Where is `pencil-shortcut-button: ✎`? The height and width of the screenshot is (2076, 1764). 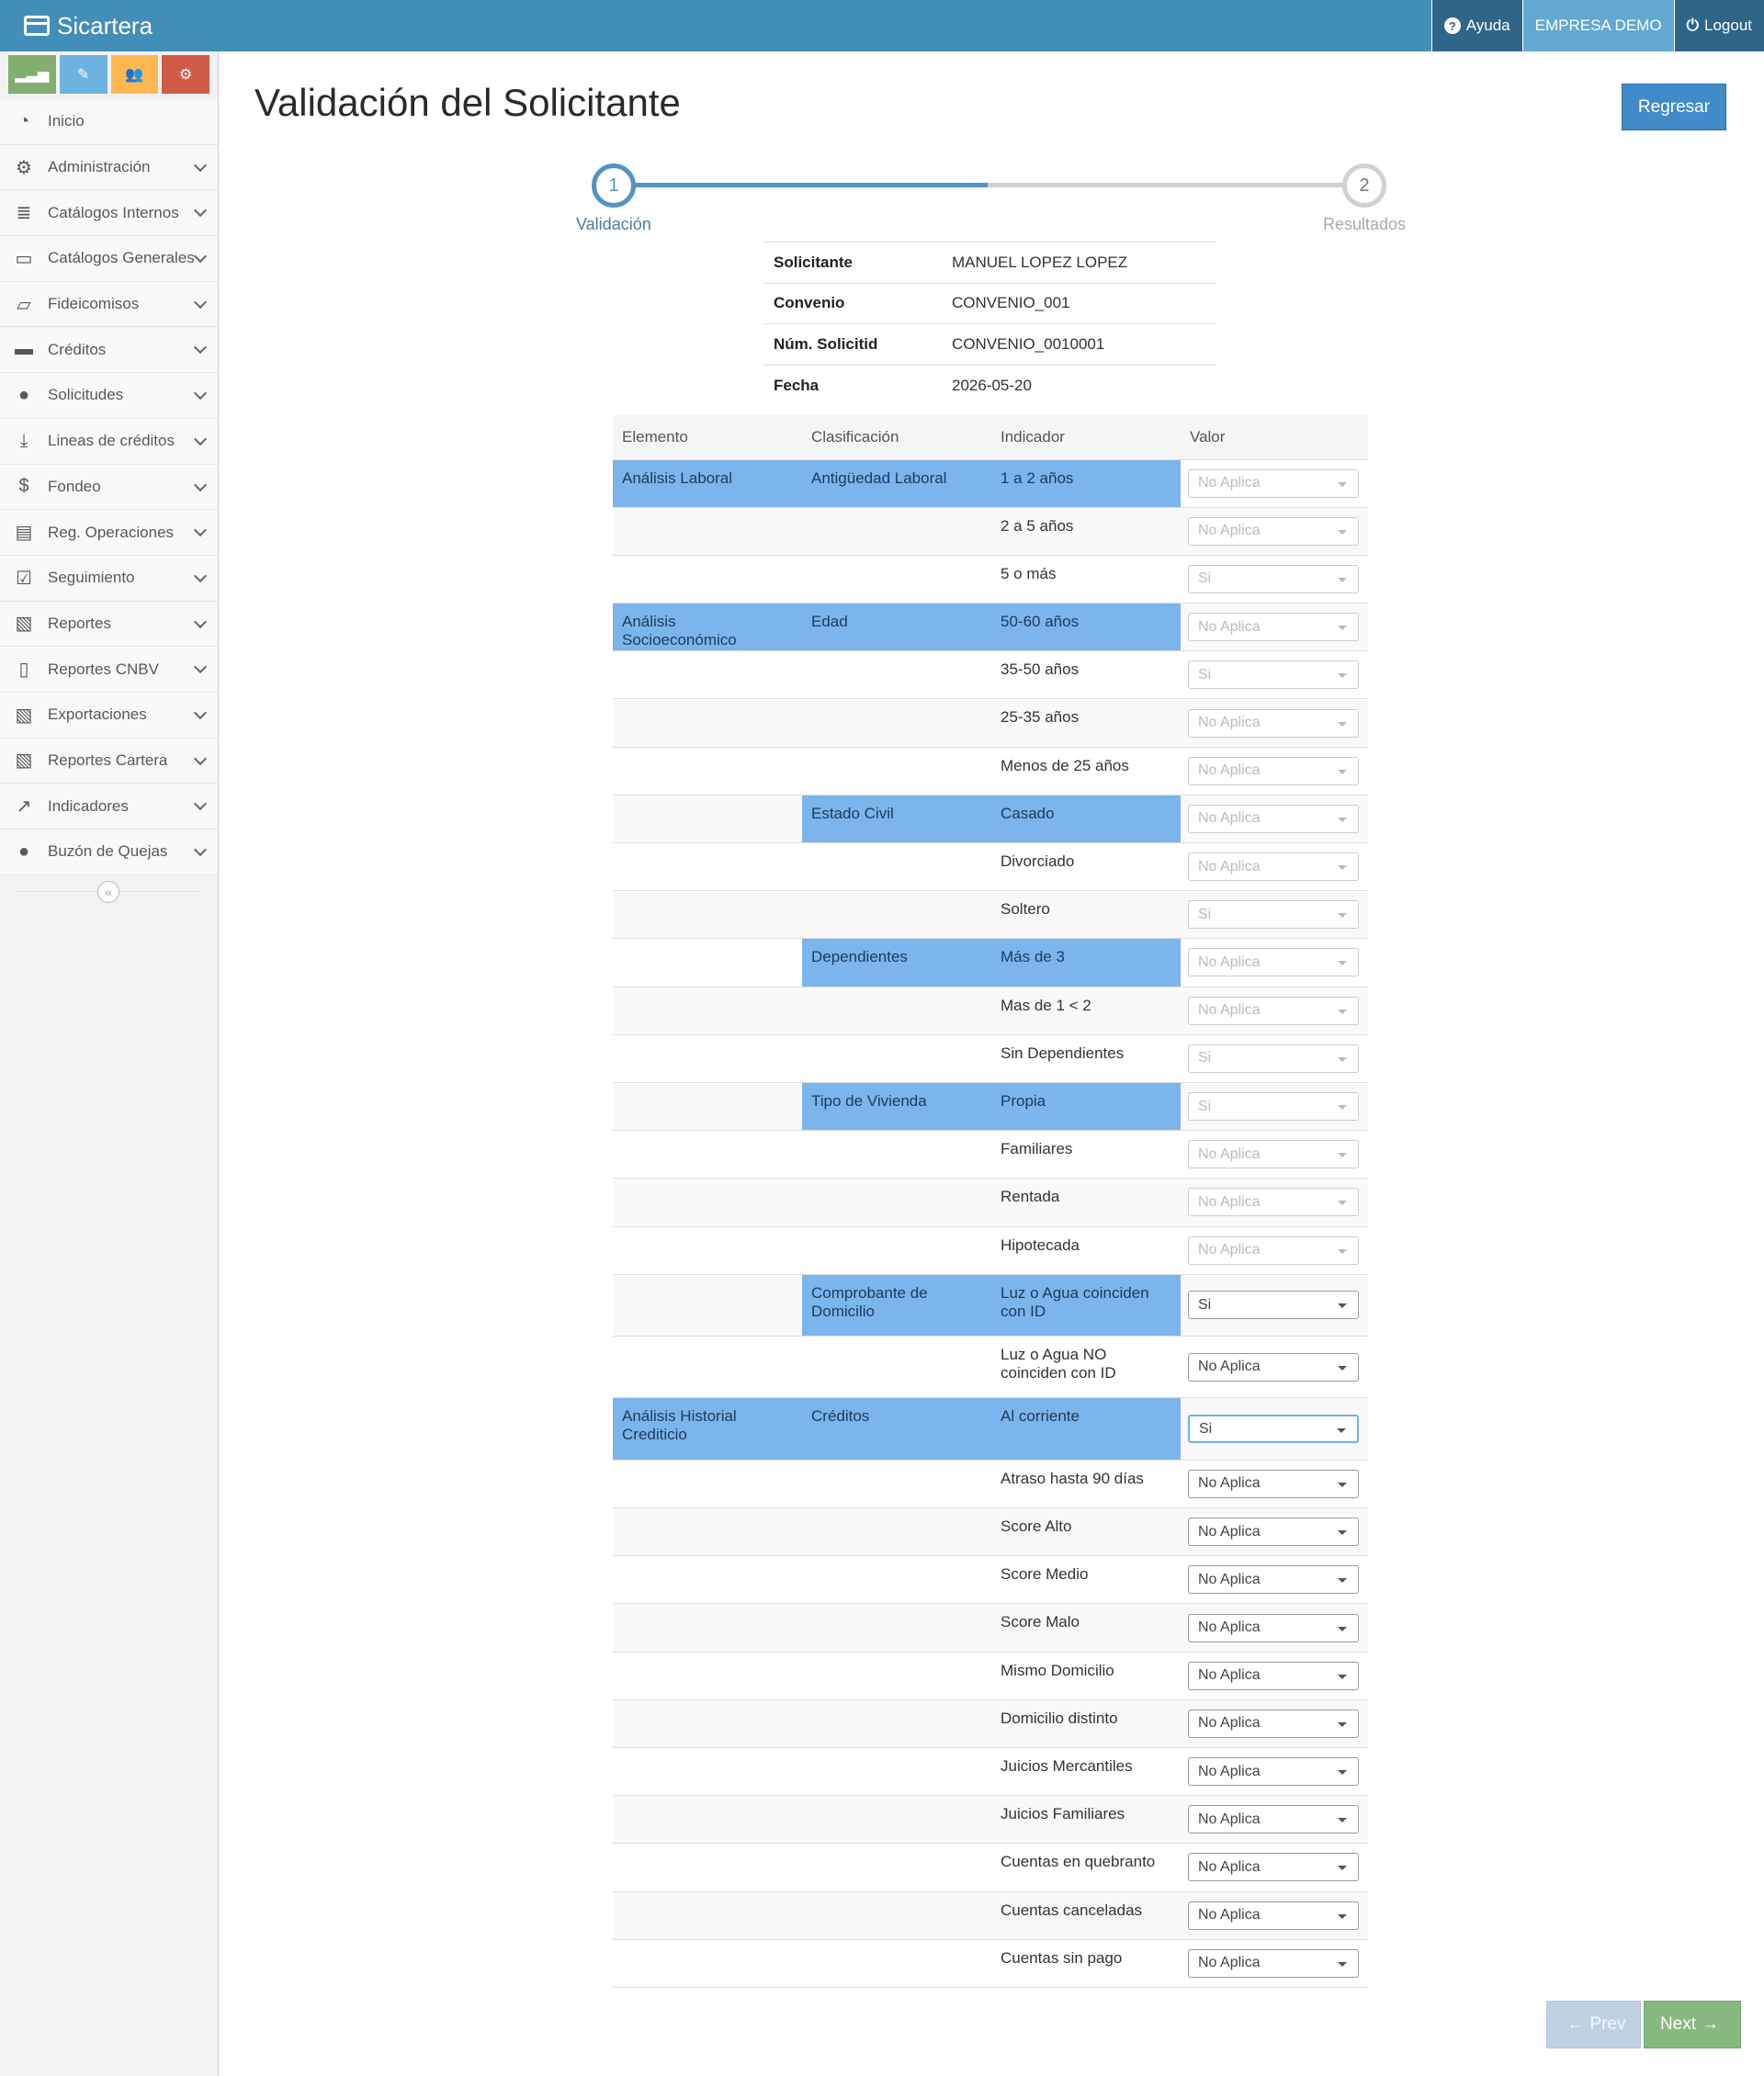
pencil-shortcut-button: ✎ is located at coordinates (83, 74).